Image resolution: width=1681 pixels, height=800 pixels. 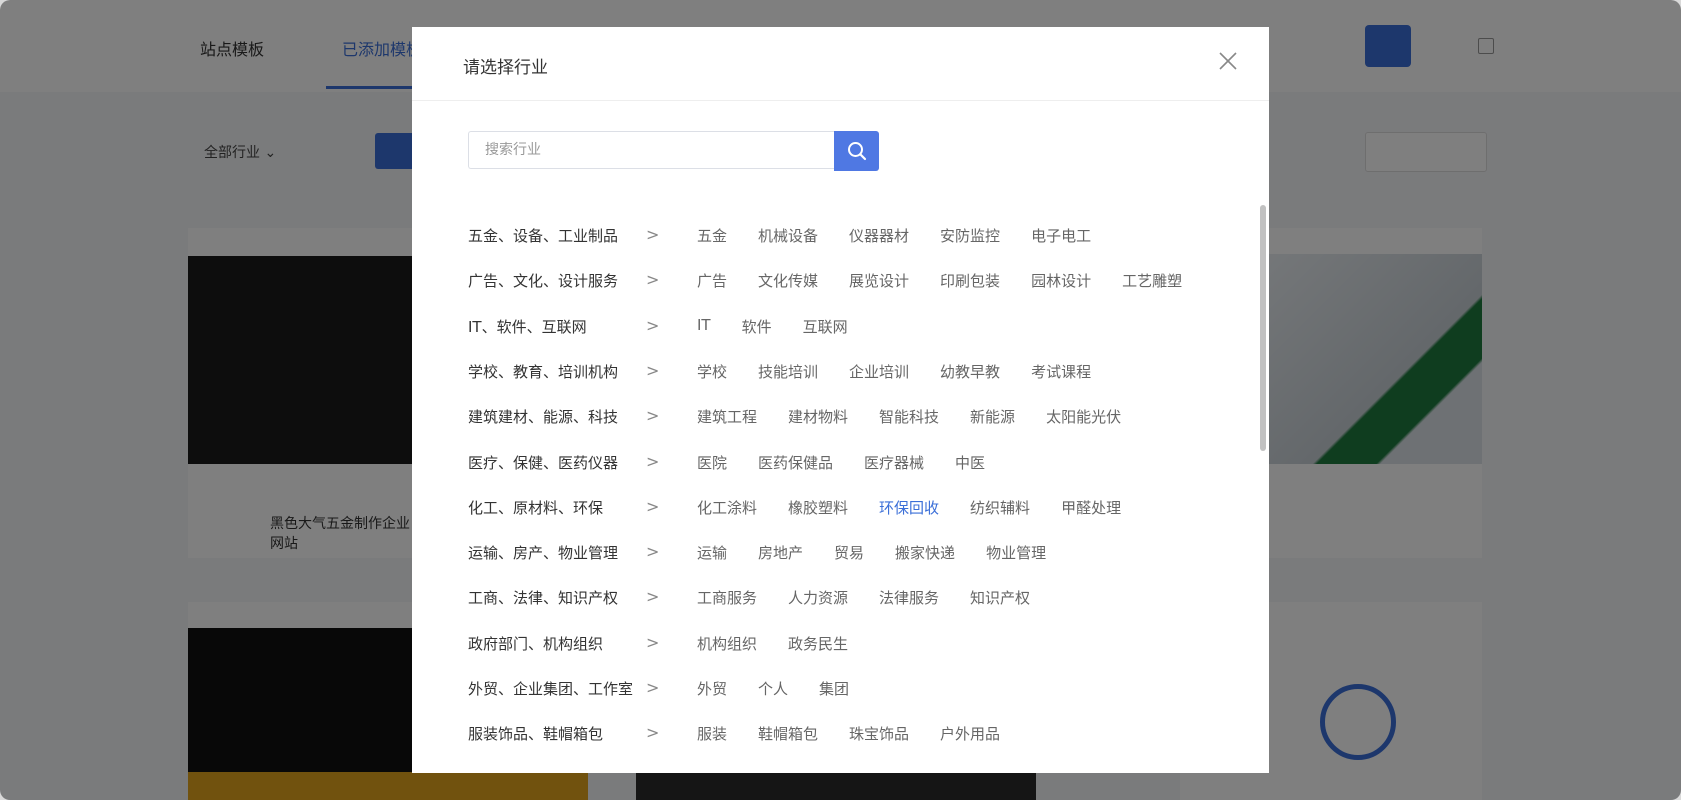 What do you see at coordinates (1061, 280) in the screenshot?
I see `subcategory-item: 园林设计` at bounding box center [1061, 280].